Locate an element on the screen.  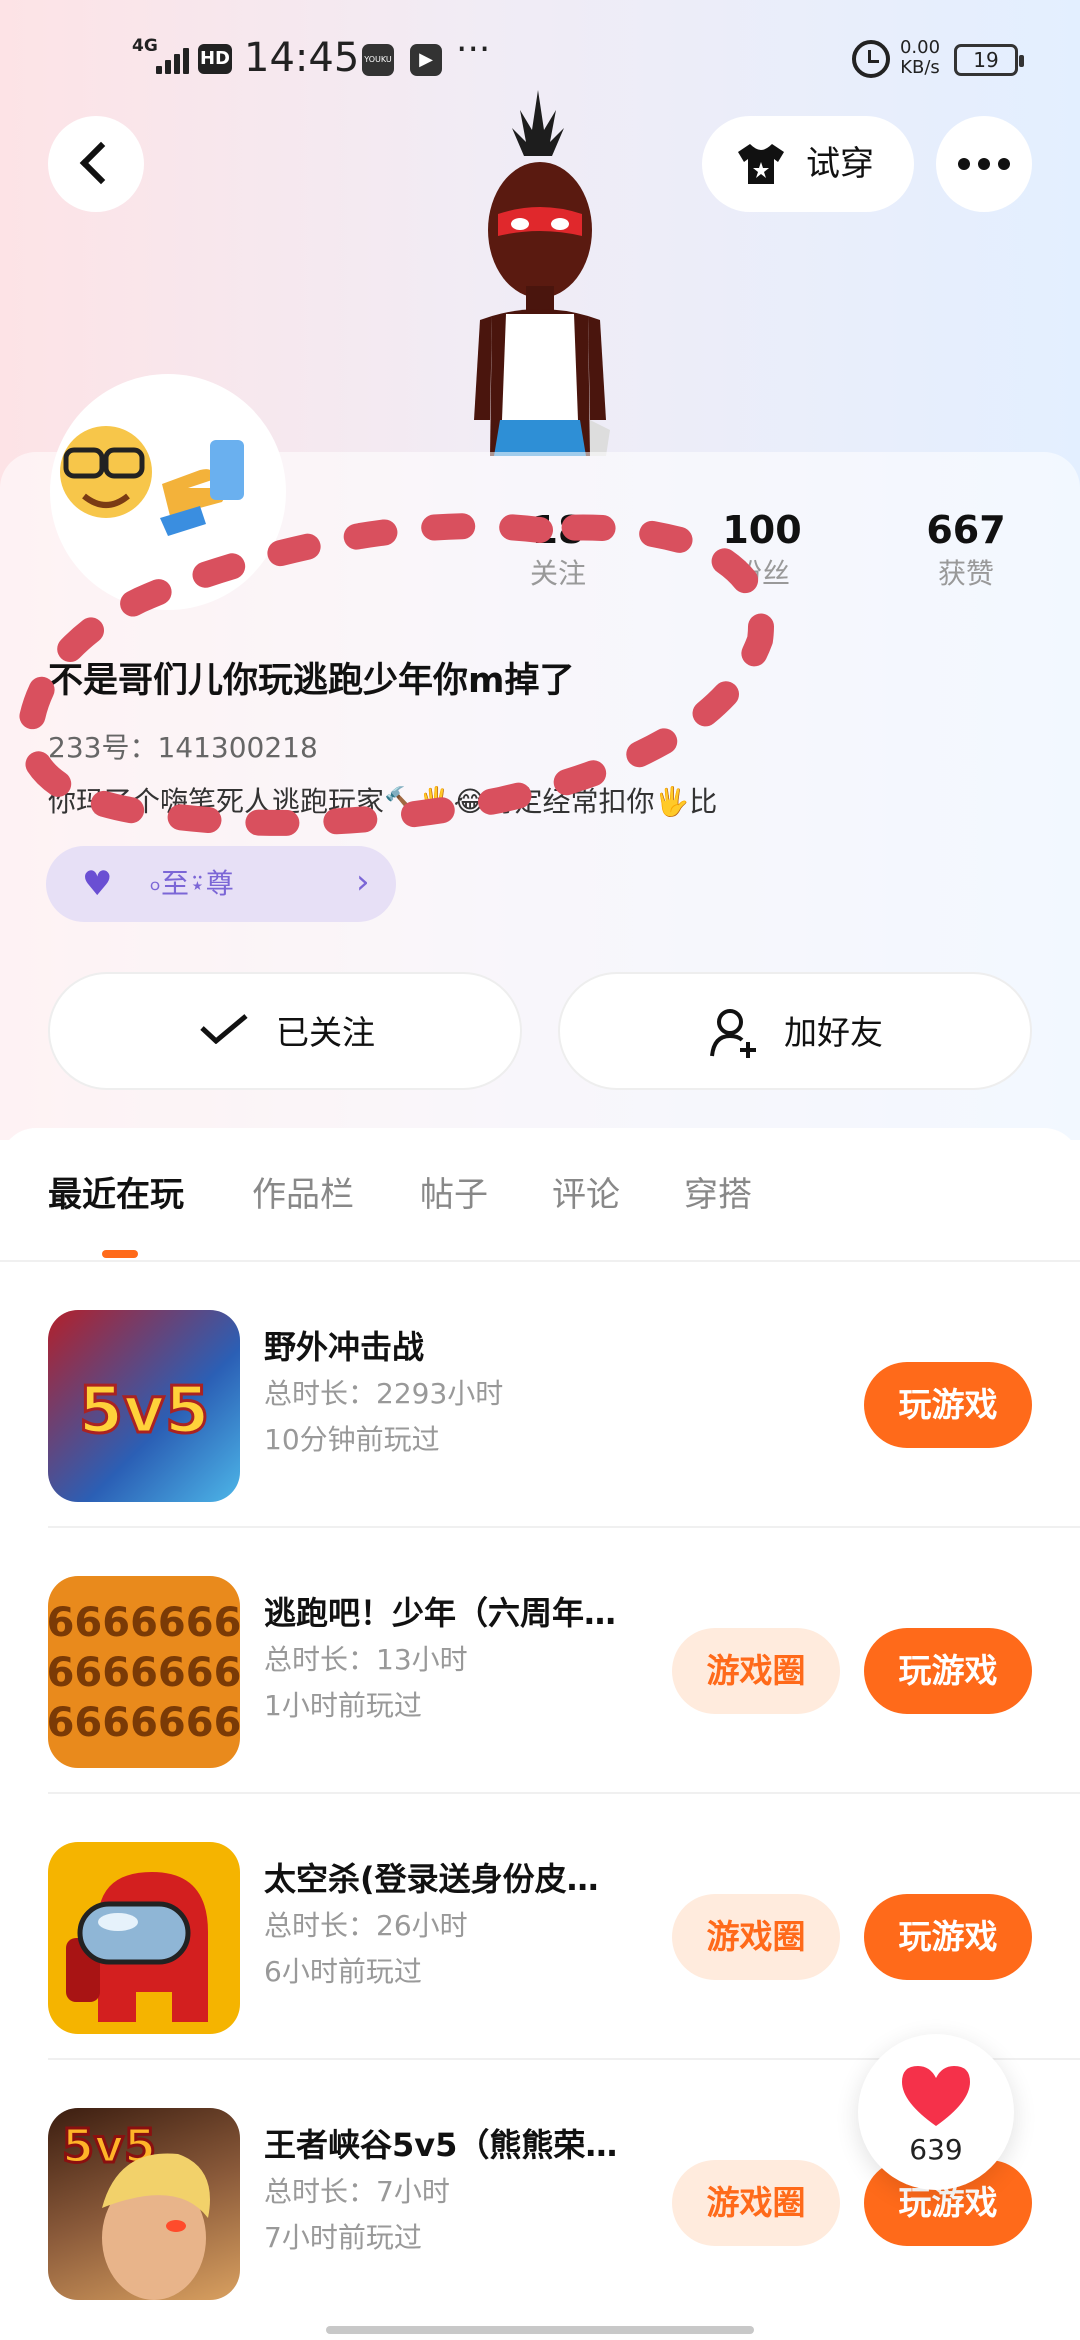
game-last-played: 7小时前玩过 is located at coordinates (343, 2237).